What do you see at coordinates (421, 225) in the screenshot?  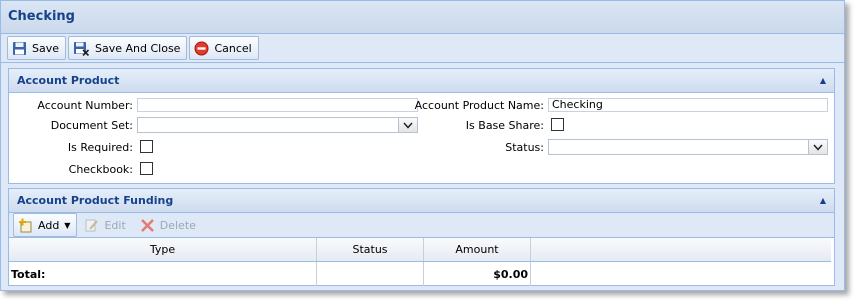 I see `funding-toolbar: Add ▼ Edit Delete` at bounding box center [421, 225].